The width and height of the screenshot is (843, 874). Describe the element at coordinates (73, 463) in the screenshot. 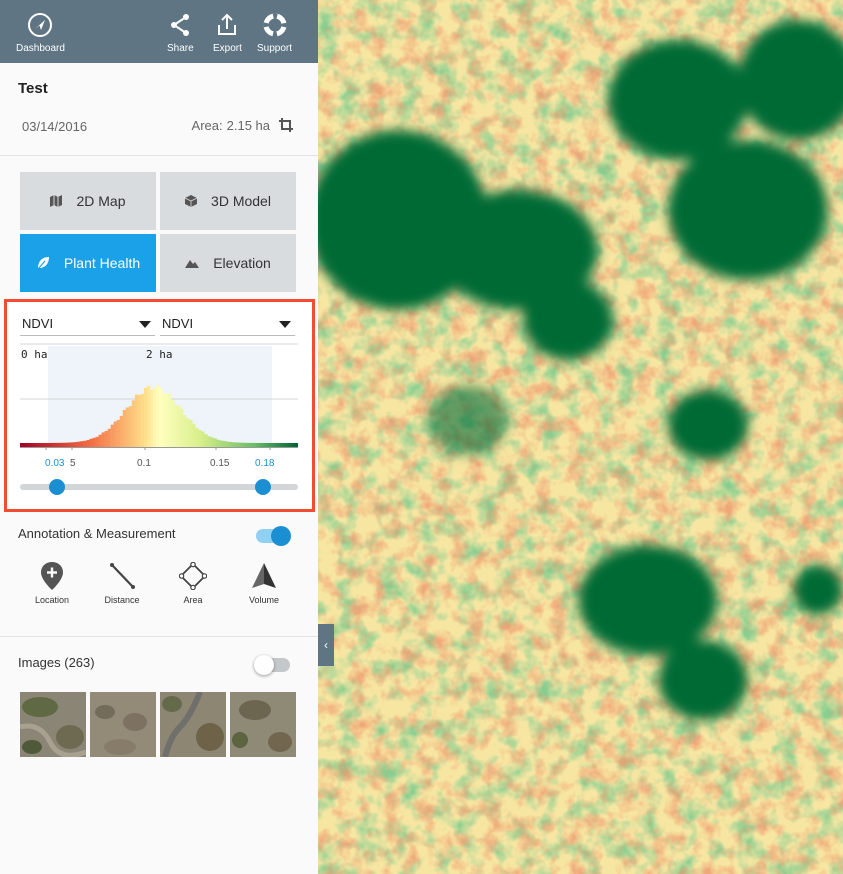

I see `tick-label: 5` at that location.